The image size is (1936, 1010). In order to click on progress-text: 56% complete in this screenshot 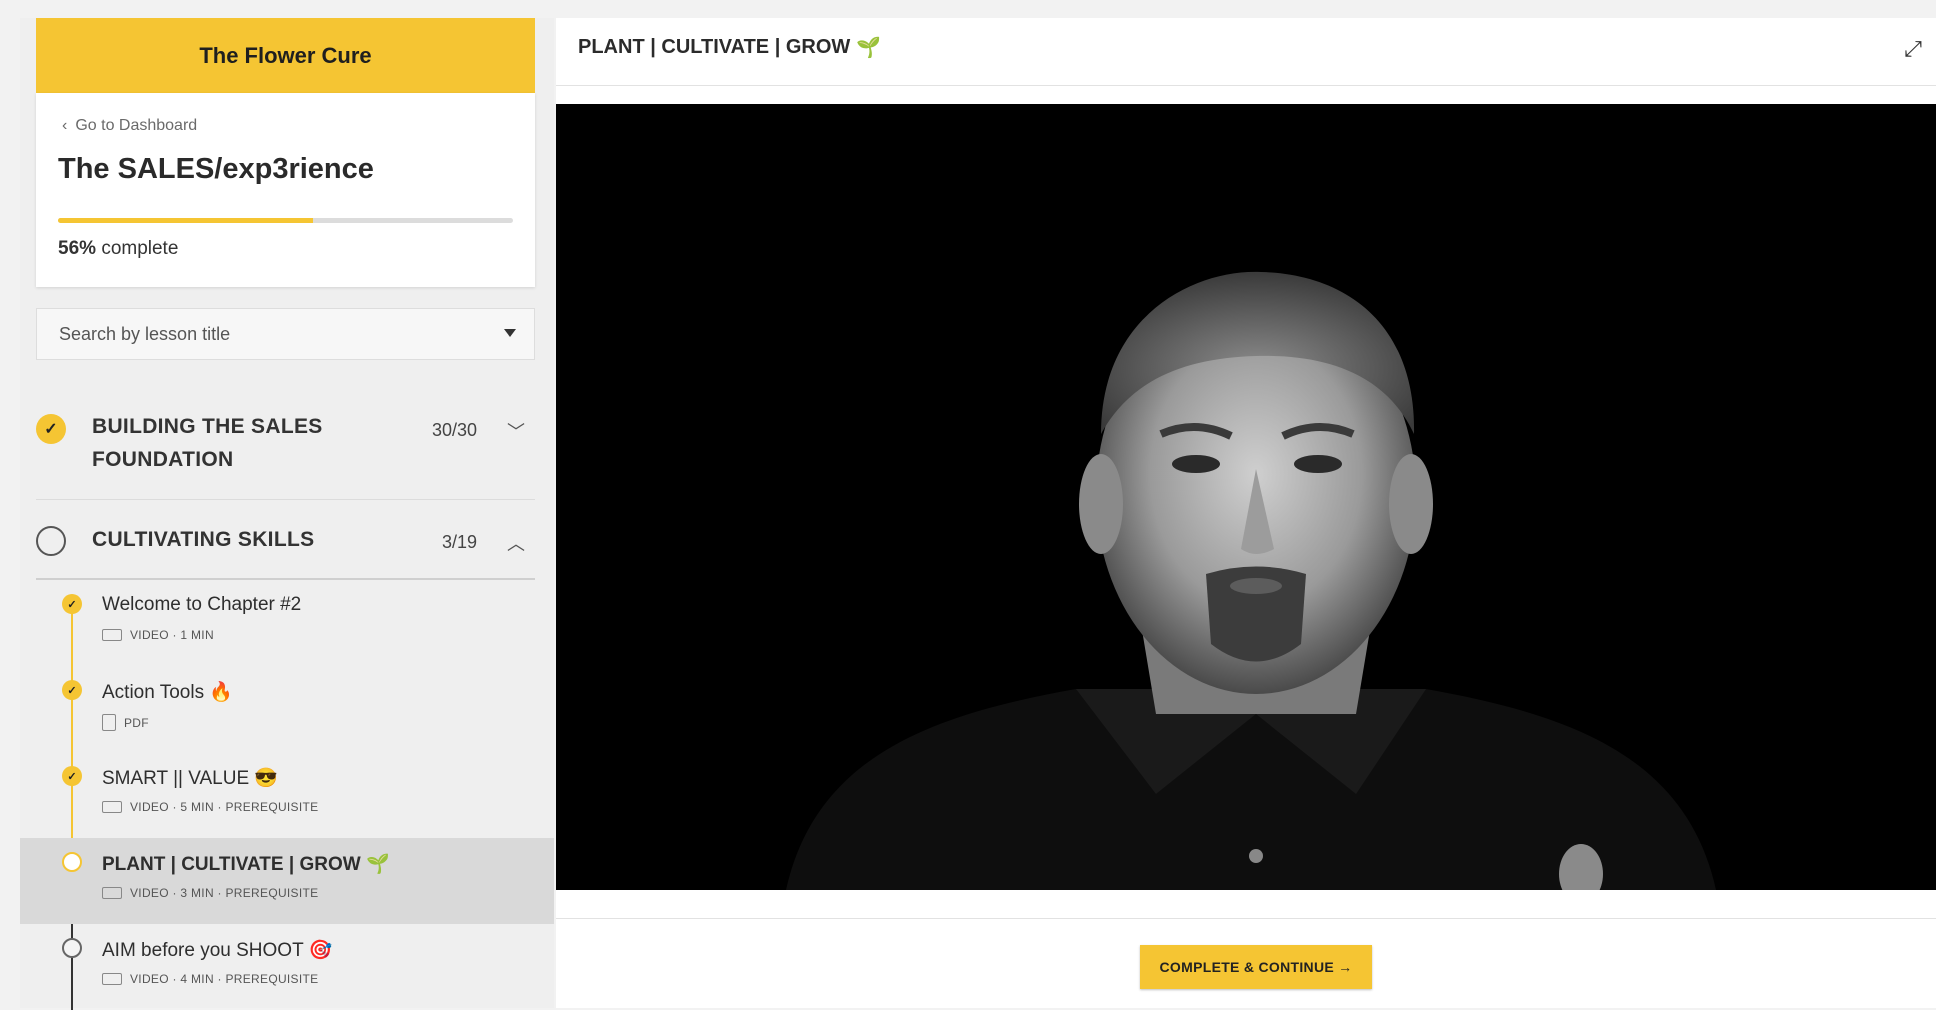, I will do `click(118, 249)`.